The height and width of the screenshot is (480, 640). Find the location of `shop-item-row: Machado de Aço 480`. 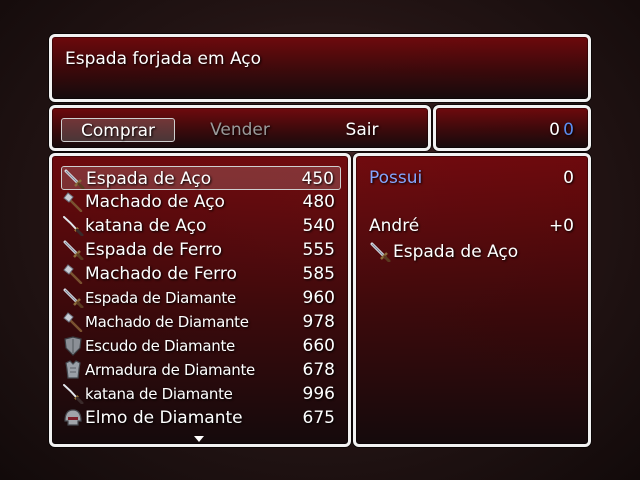

shop-item-row: Machado de Aço 480 is located at coordinates (201, 202).